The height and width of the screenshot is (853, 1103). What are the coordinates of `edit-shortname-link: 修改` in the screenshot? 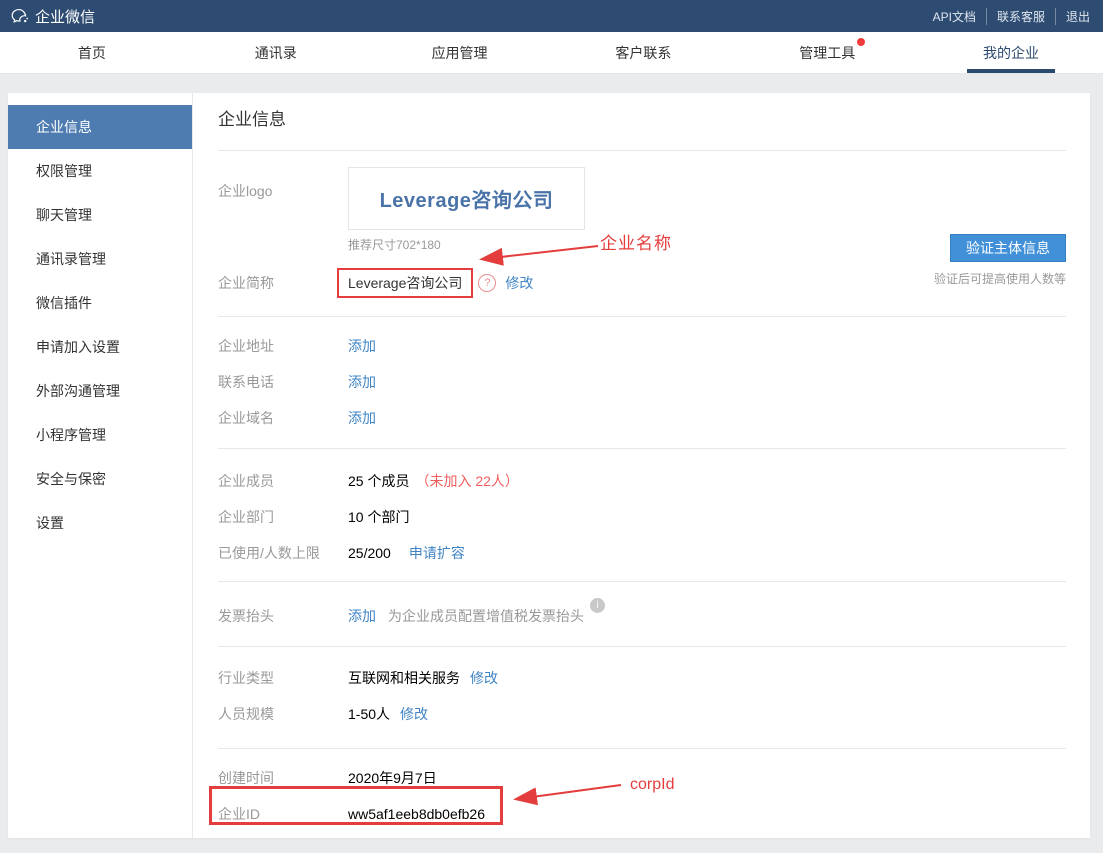 It's located at (519, 283).